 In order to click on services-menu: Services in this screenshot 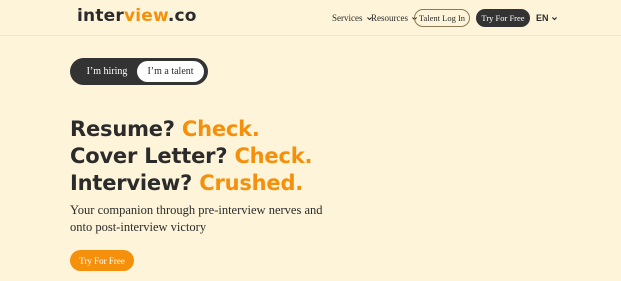, I will do `click(352, 18)`.